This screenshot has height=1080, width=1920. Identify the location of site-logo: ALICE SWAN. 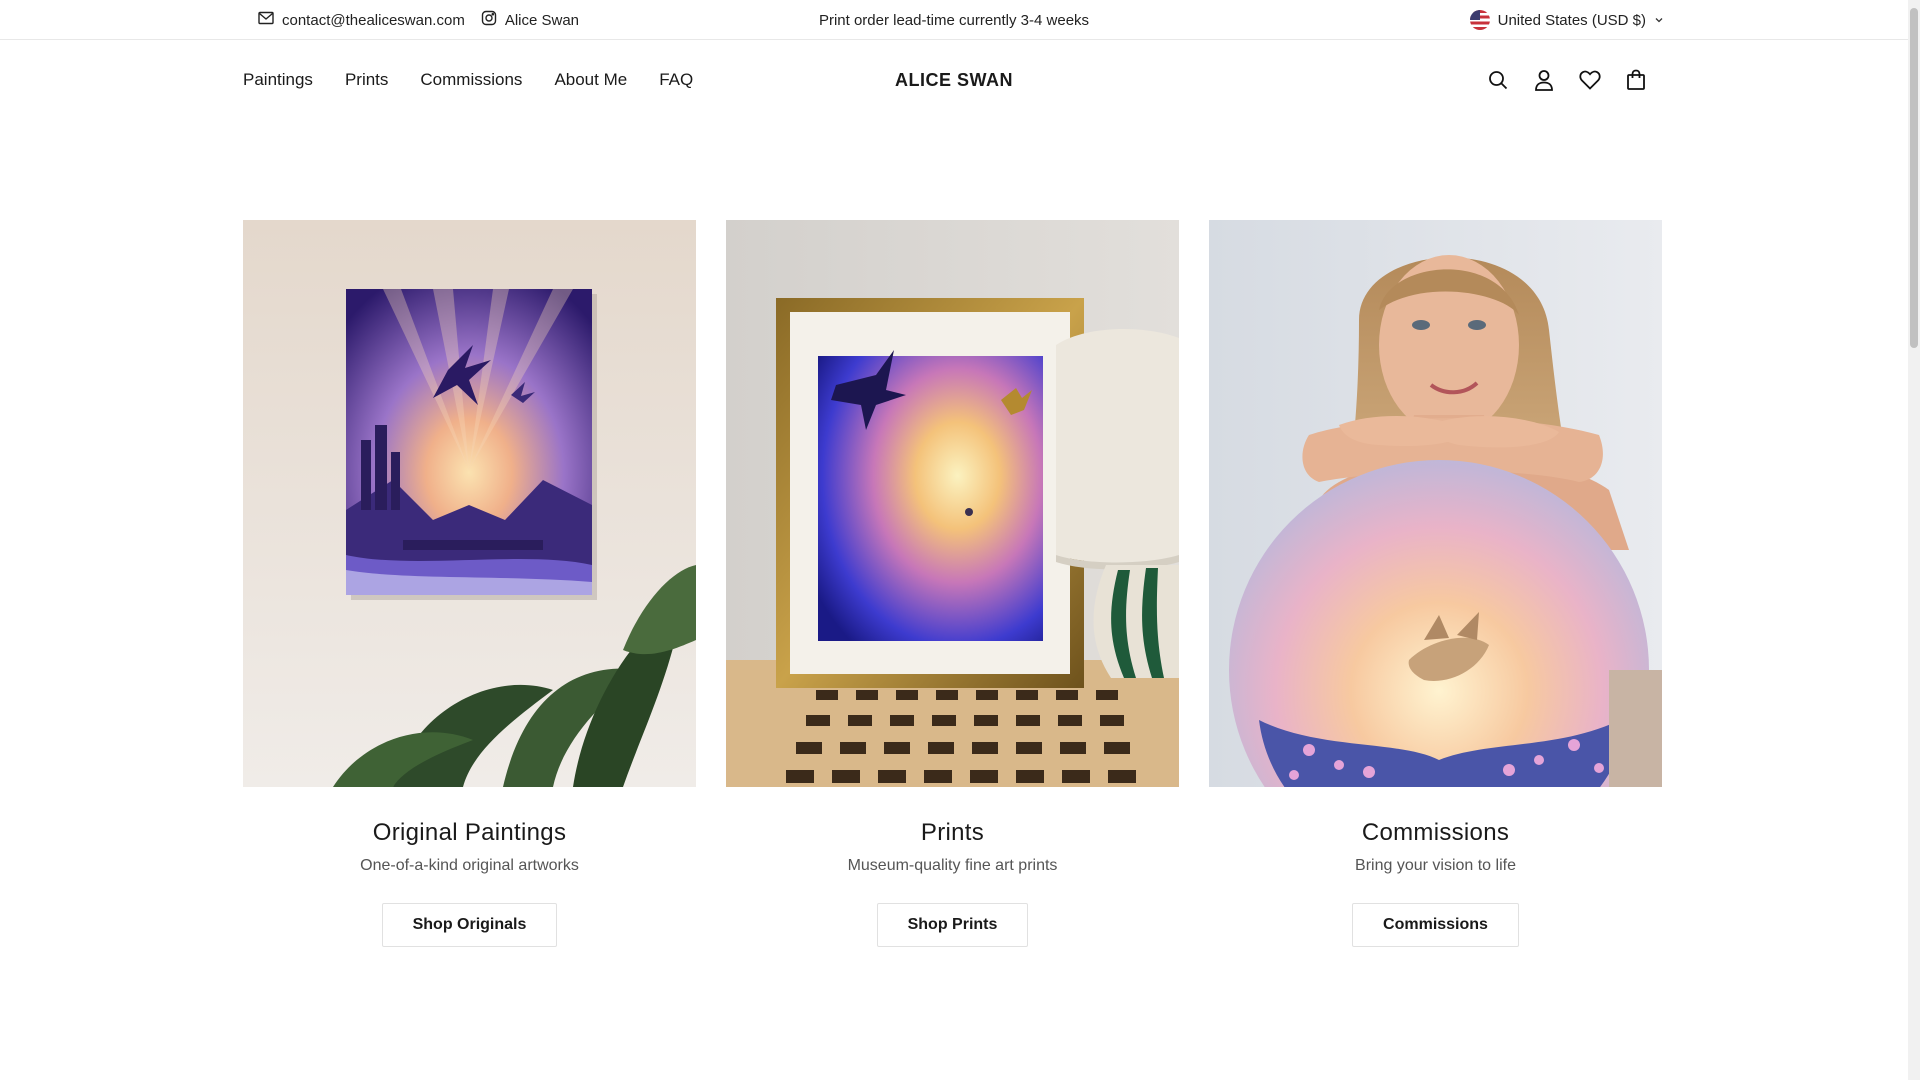
(954, 80).